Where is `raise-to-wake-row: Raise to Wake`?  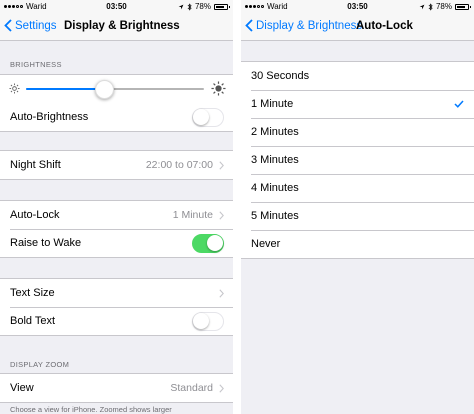 raise-to-wake-row: Raise to Wake is located at coordinates (116, 243).